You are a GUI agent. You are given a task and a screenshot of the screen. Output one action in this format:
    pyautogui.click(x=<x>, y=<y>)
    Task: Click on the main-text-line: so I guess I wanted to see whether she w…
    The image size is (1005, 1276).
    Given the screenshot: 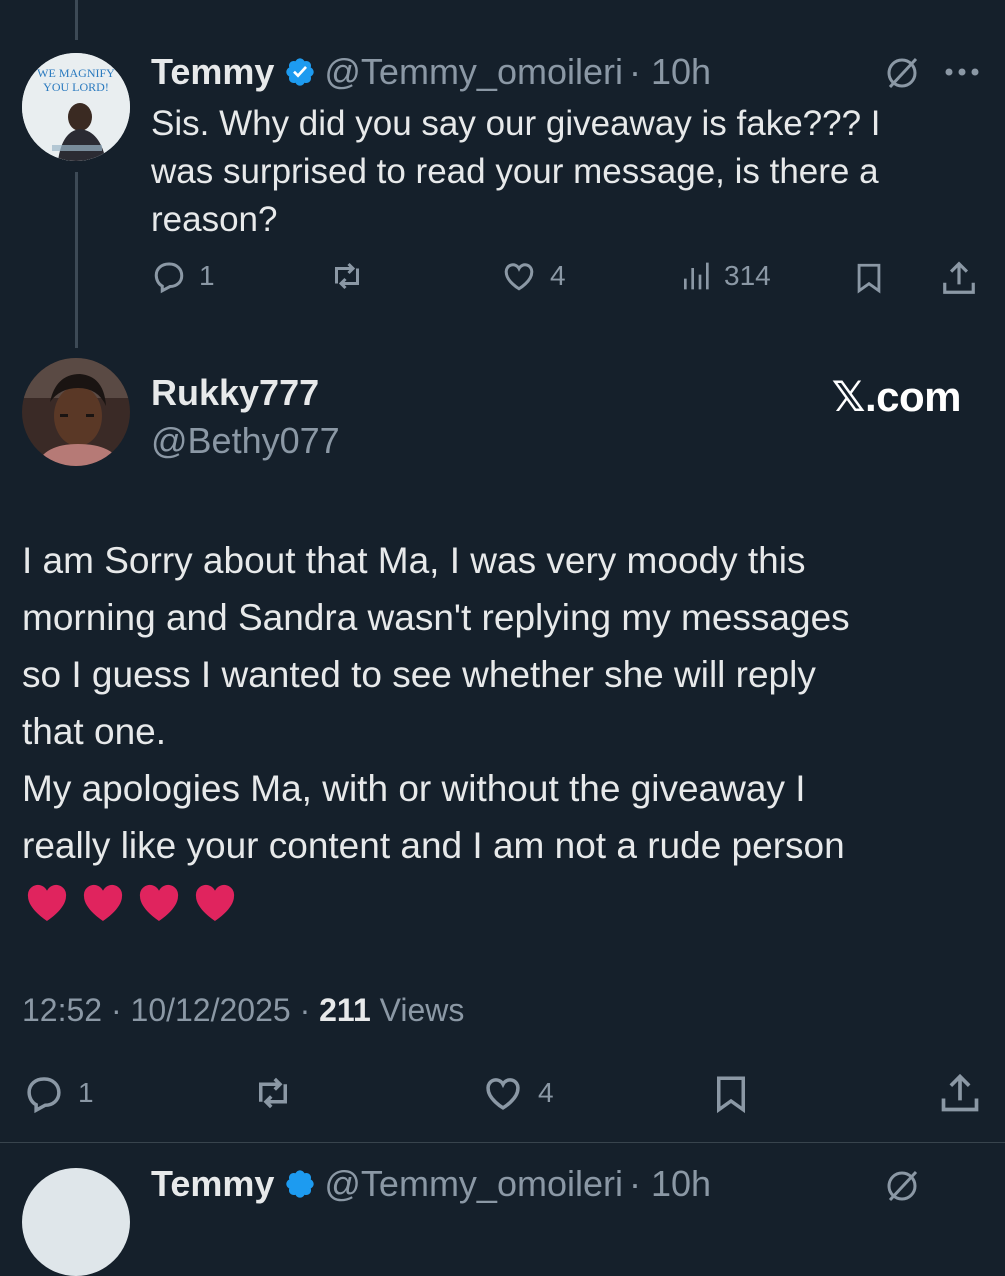 What is the action you would take?
    pyautogui.click(x=419, y=674)
    